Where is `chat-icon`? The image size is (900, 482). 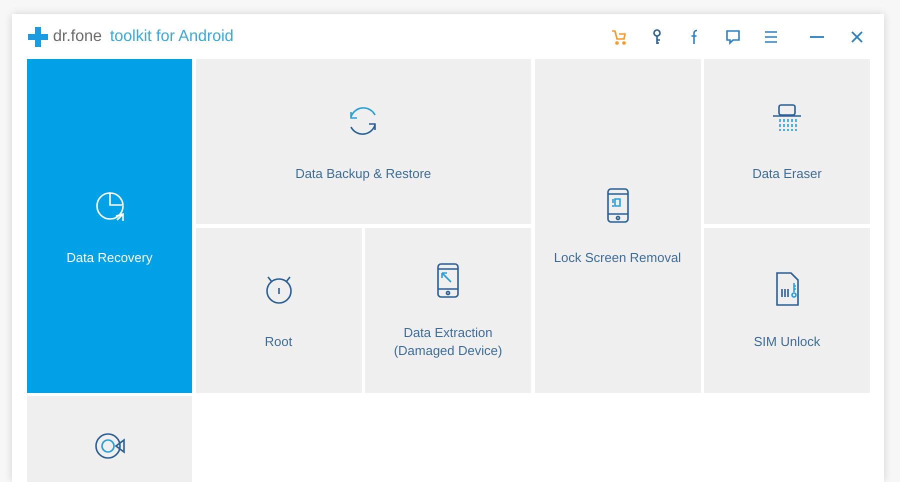 chat-icon is located at coordinates (733, 37).